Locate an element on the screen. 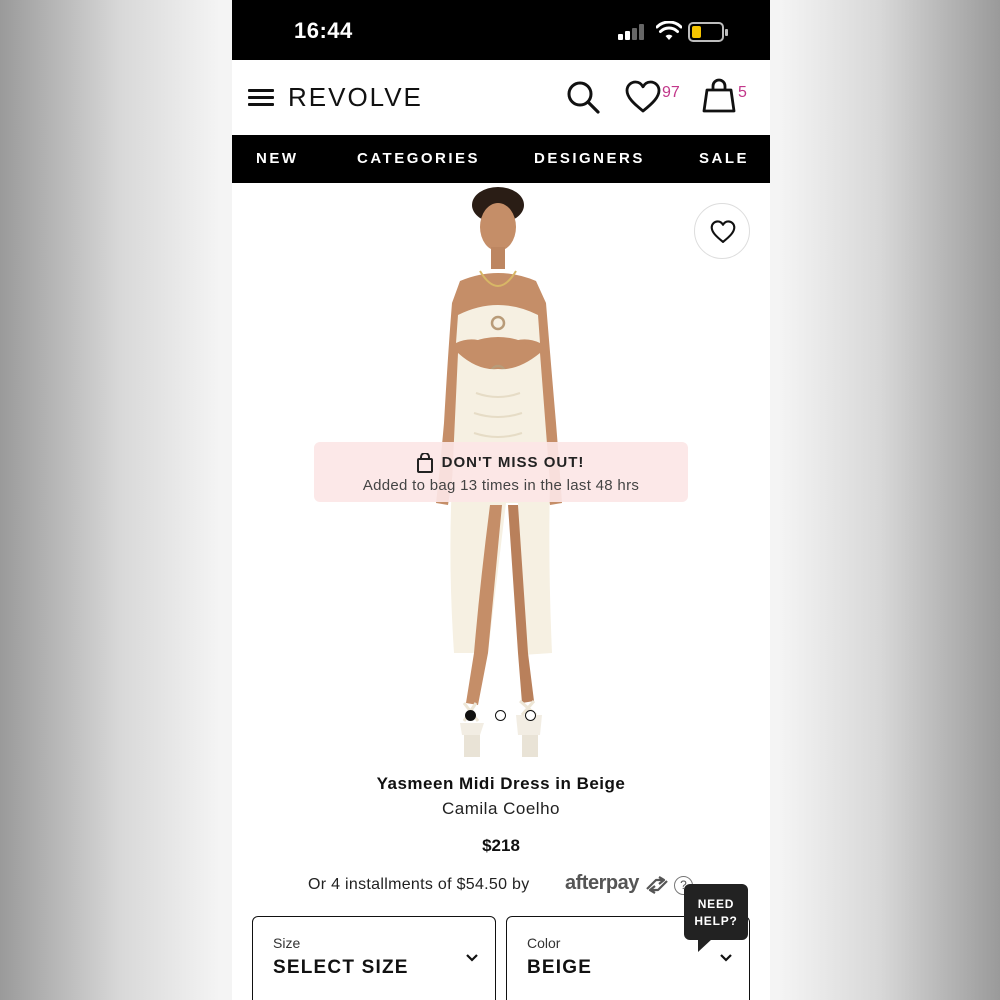  bag-count: 5 is located at coordinates (742, 92).